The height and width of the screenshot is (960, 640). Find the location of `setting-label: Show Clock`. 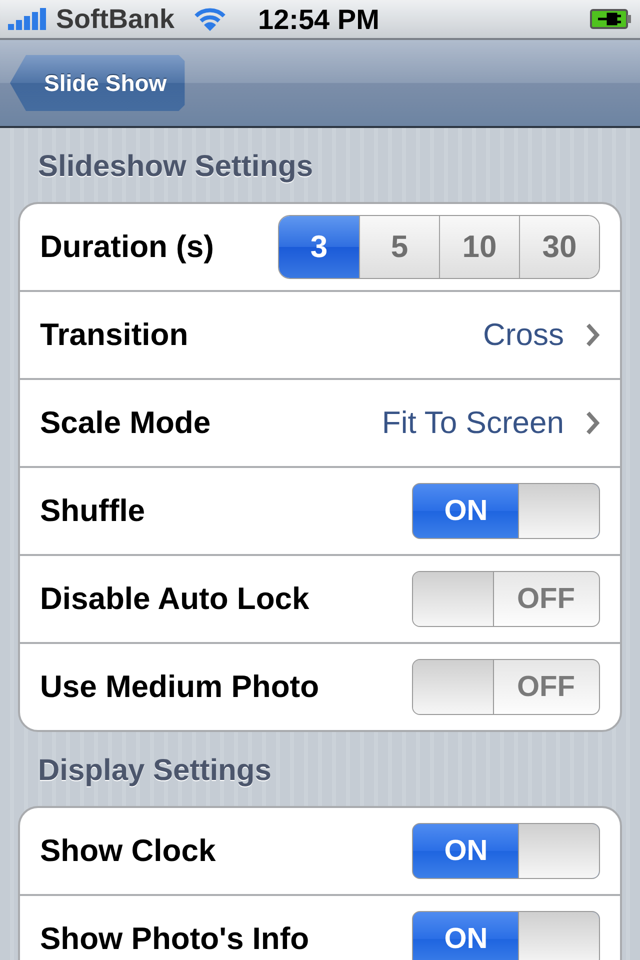

setting-label: Show Clock is located at coordinates (128, 851).